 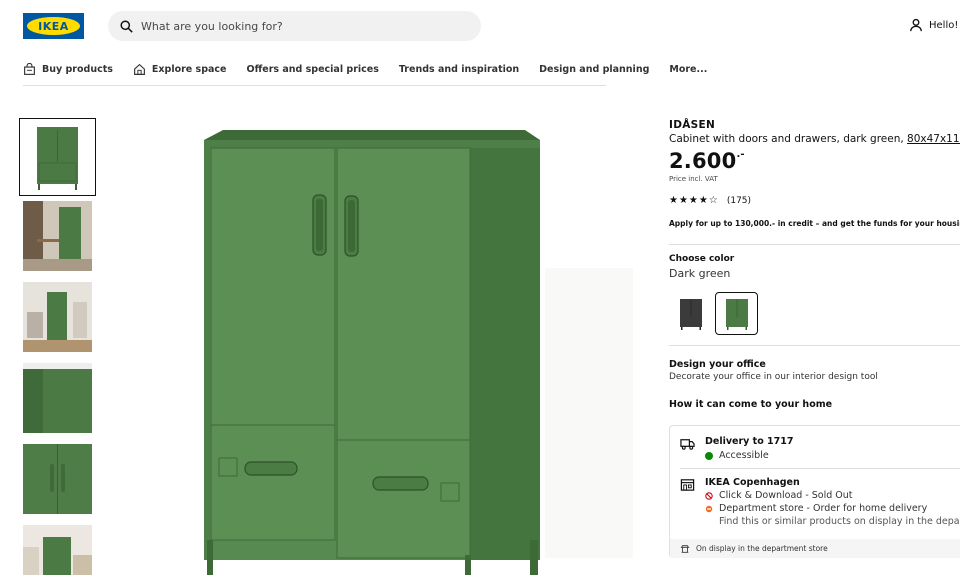 I want to click on star-rating-icon: ★★★★☆, so click(x=694, y=200).